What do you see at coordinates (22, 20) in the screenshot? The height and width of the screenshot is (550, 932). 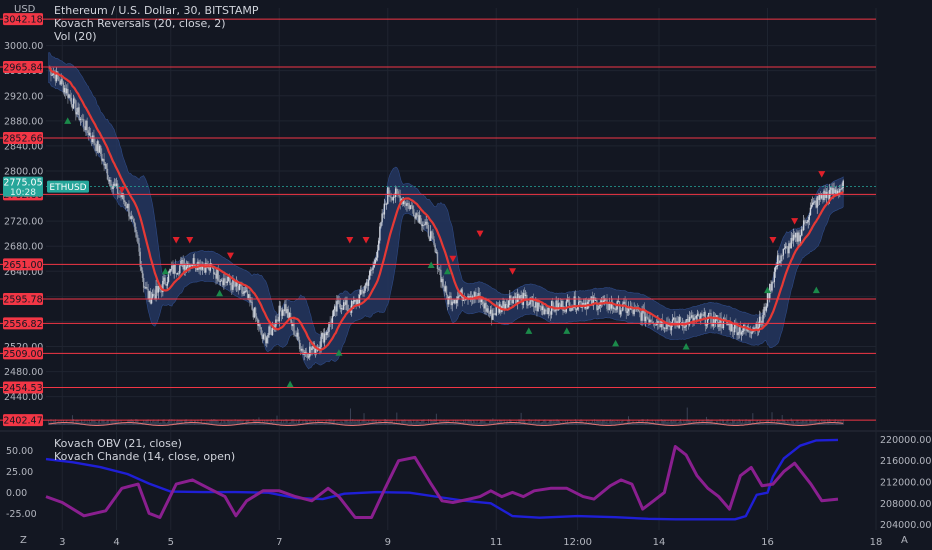 I see `level-label: 3042.18` at bounding box center [22, 20].